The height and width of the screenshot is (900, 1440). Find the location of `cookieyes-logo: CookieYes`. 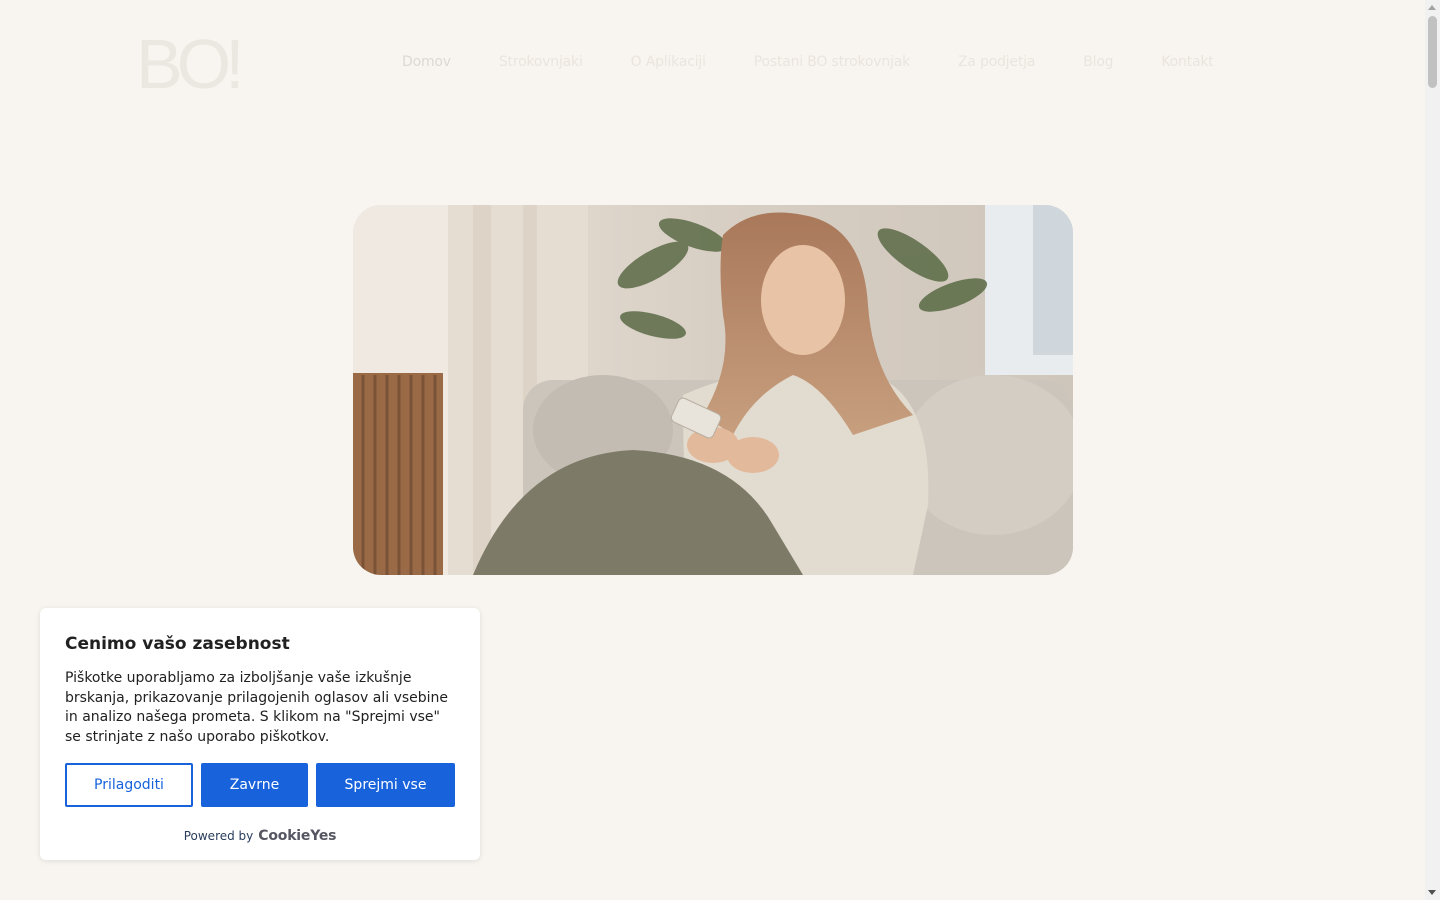

cookieyes-logo: CookieYes is located at coordinates (297, 836).